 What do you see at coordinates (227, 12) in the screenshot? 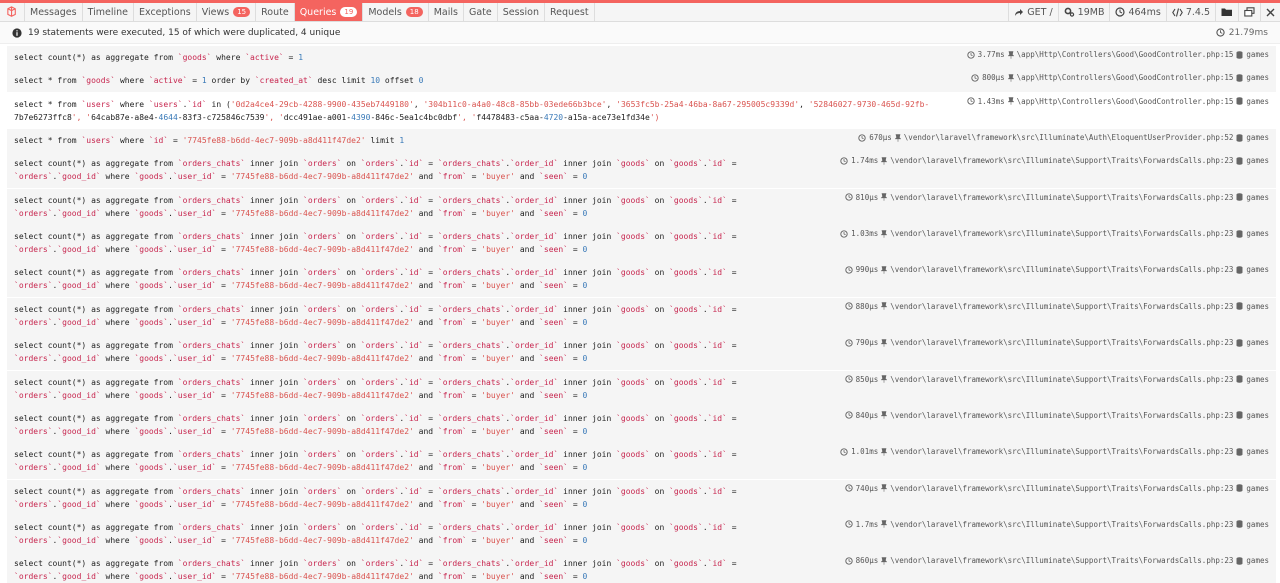
I see `tab-views: Views 15` at bounding box center [227, 12].